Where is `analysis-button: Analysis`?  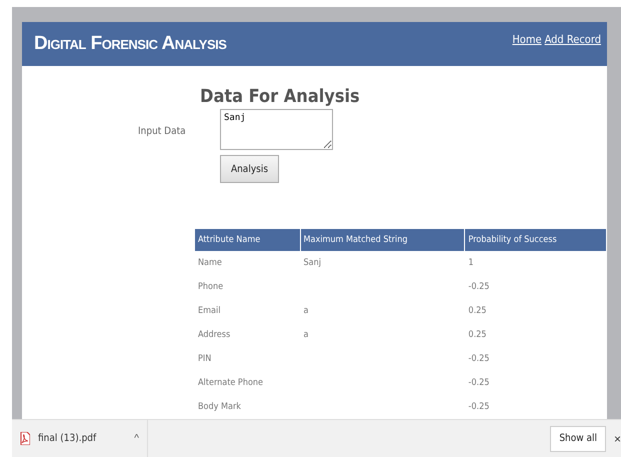
analysis-button: Analysis is located at coordinates (249, 169).